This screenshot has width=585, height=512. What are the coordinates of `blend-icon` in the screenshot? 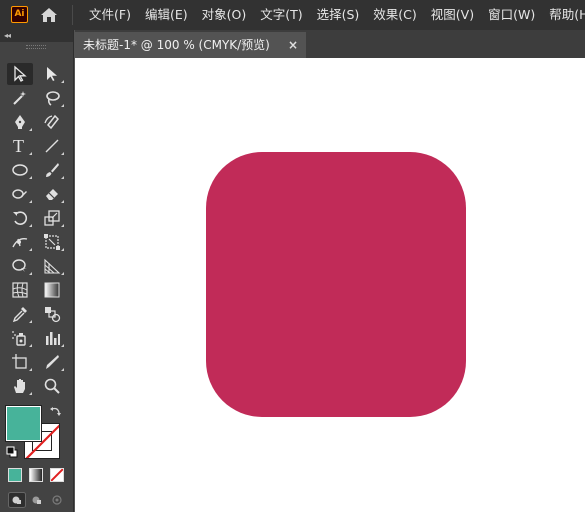 It's located at (53, 315).